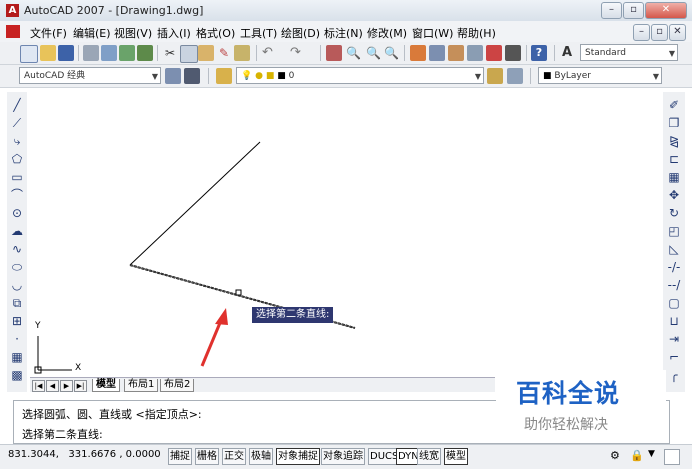 The width and height of the screenshot is (692, 469). Describe the element at coordinates (633, 10) in the screenshot. I see `maximize-button: ▫` at that location.